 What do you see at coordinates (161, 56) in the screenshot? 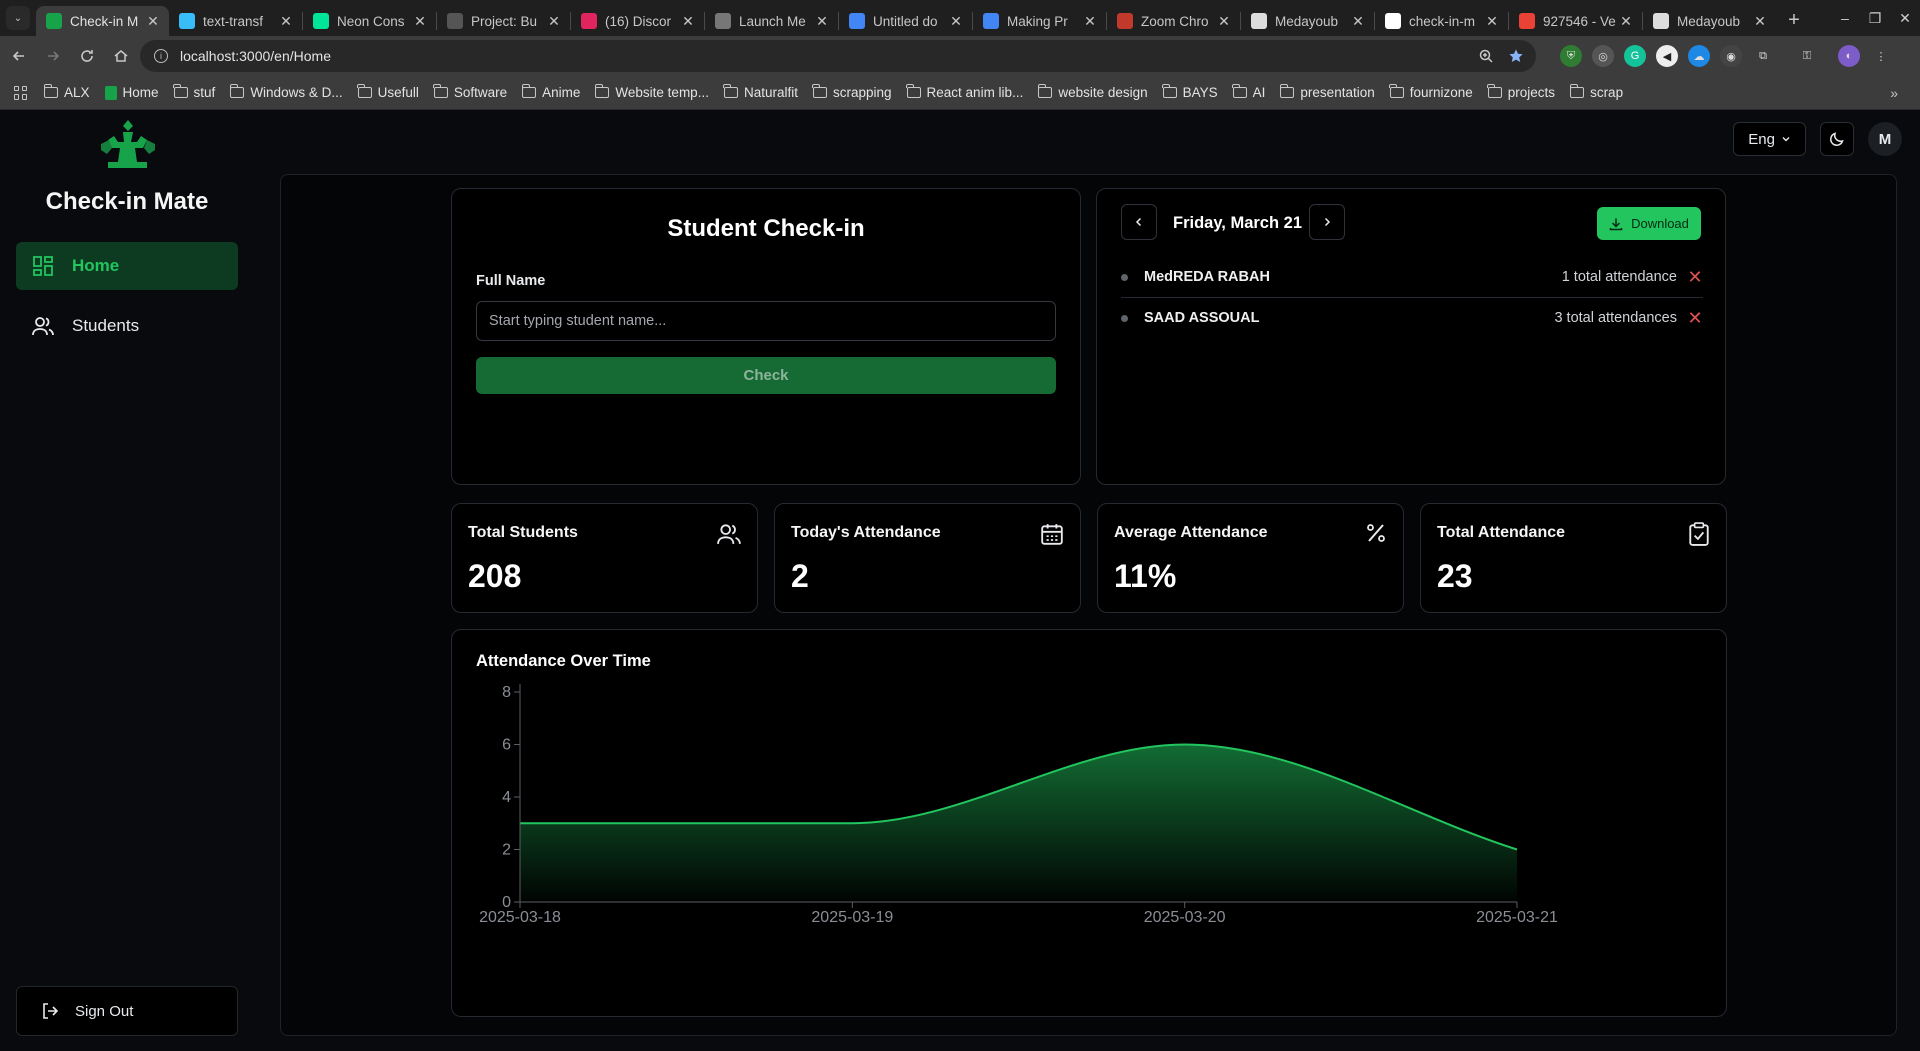
I see `site-info-icon: i` at bounding box center [161, 56].